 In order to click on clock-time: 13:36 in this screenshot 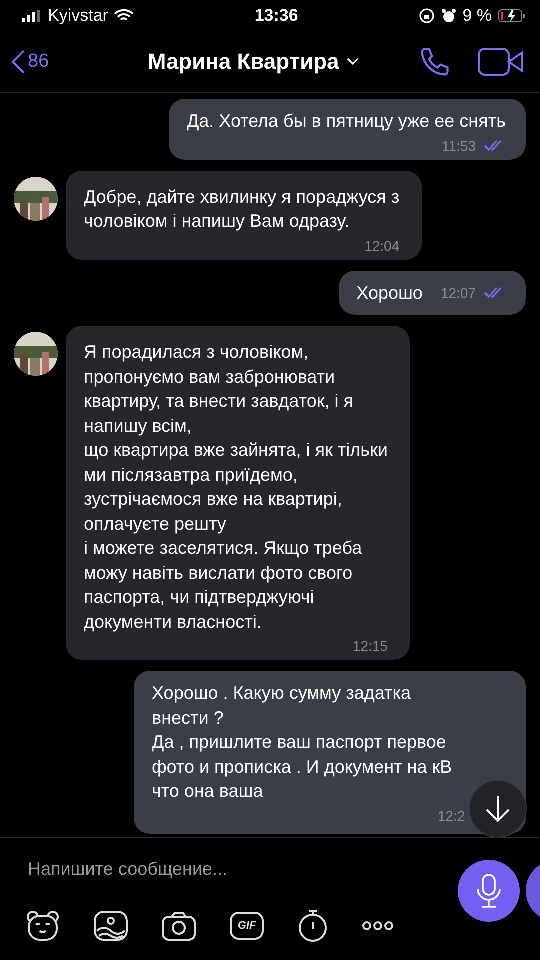, I will do `click(276, 16)`.